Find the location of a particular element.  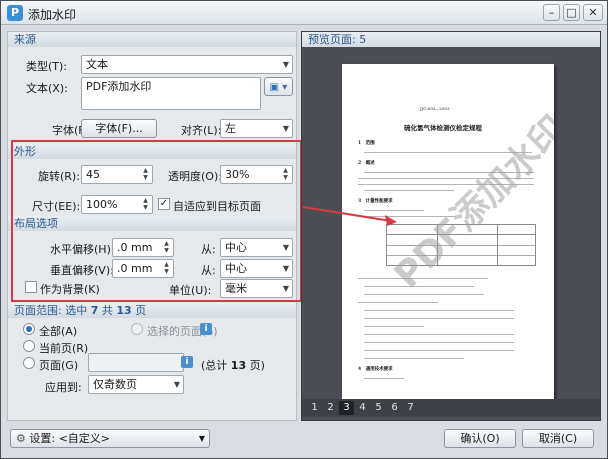

preview-title: 预览页面: 5 is located at coordinates (451, 39).